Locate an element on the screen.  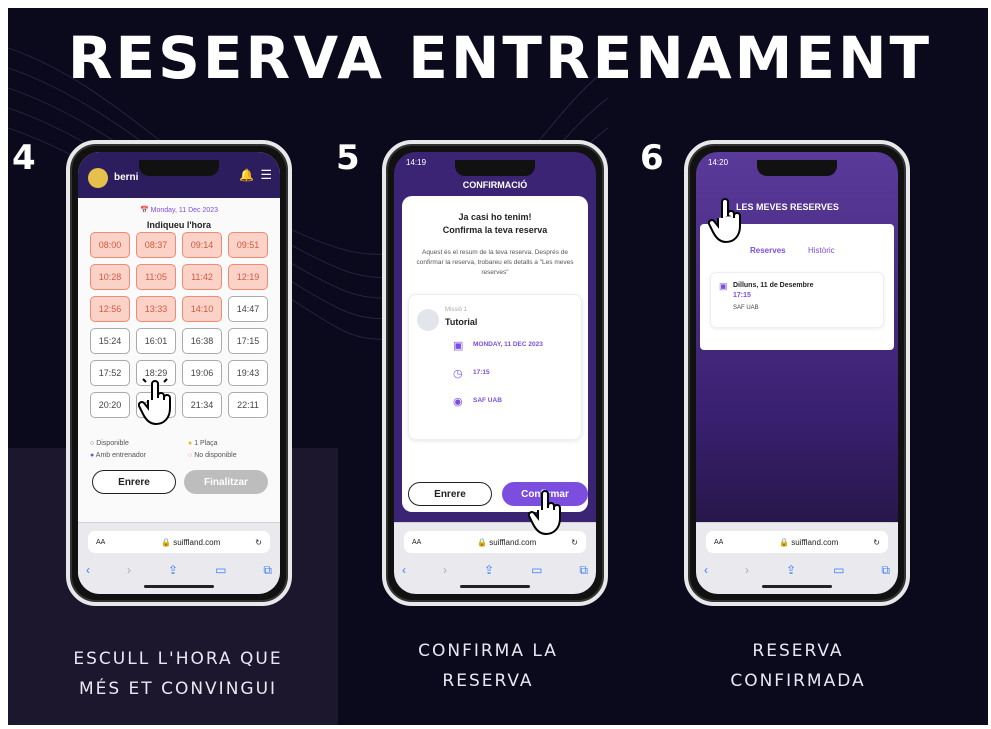
time-slot: 20:20 is located at coordinates (110, 405).